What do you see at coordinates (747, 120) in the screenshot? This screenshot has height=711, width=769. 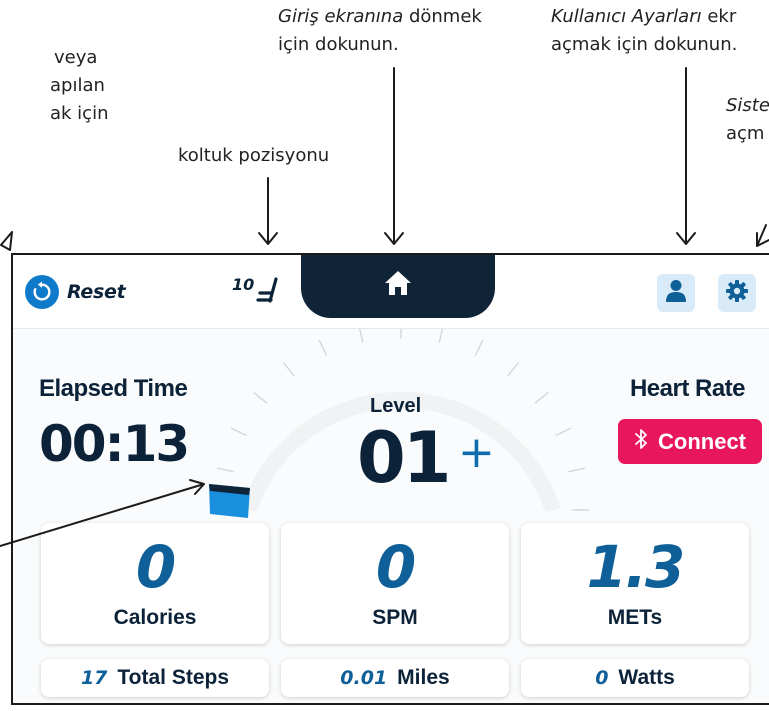 I see `system-callout: Siste açm` at bounding box center [747, 120].